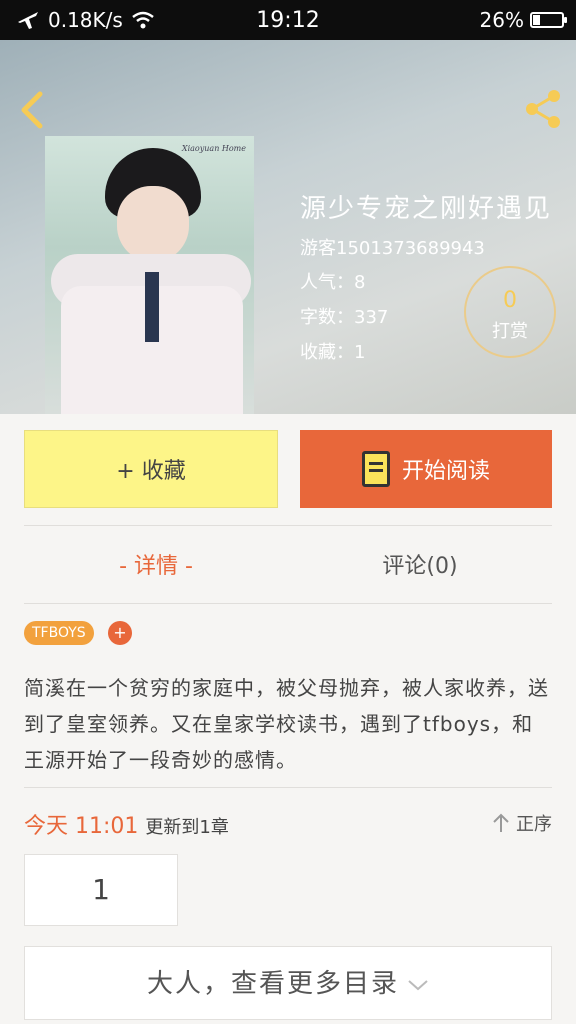 This screenshot has width=576, height=1024. I want to click on add-tag-button: +, so click(120, 633).